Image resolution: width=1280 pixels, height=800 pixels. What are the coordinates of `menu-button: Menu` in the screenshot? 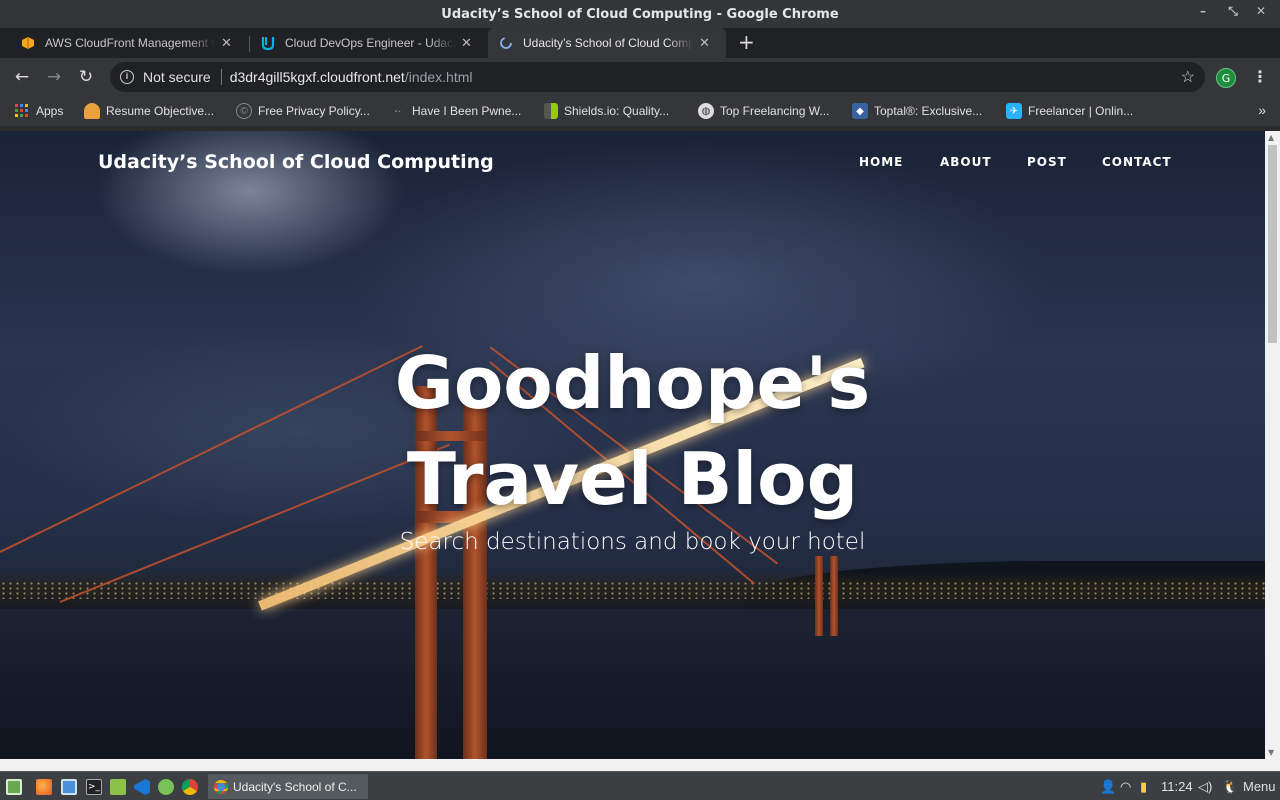 It's located at (1259, 786).